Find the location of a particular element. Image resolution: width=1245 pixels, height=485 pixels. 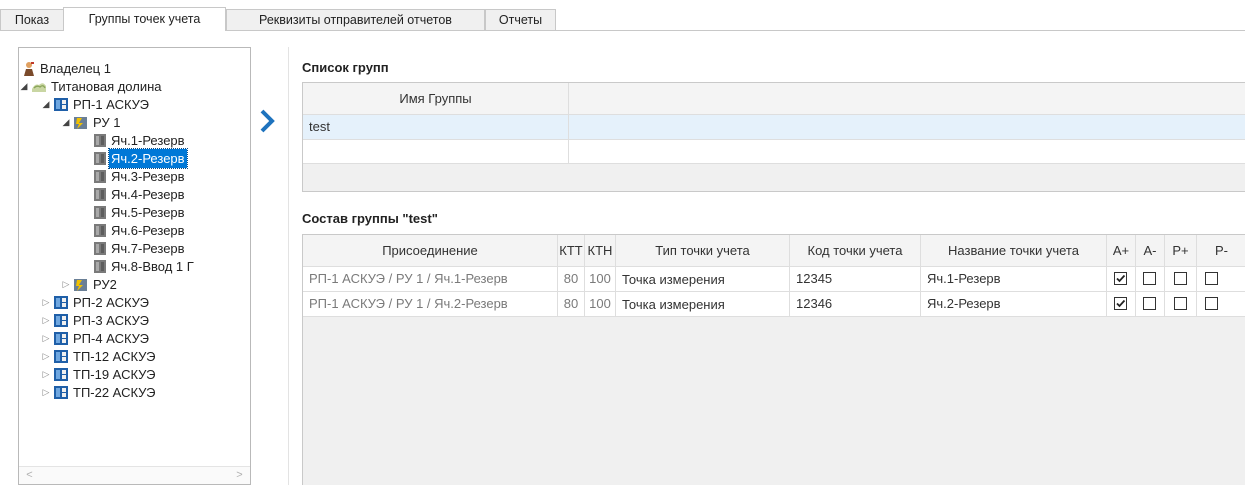

tree-node-ru1: ◢ РУ 1 is located at coordinates (134, 122).